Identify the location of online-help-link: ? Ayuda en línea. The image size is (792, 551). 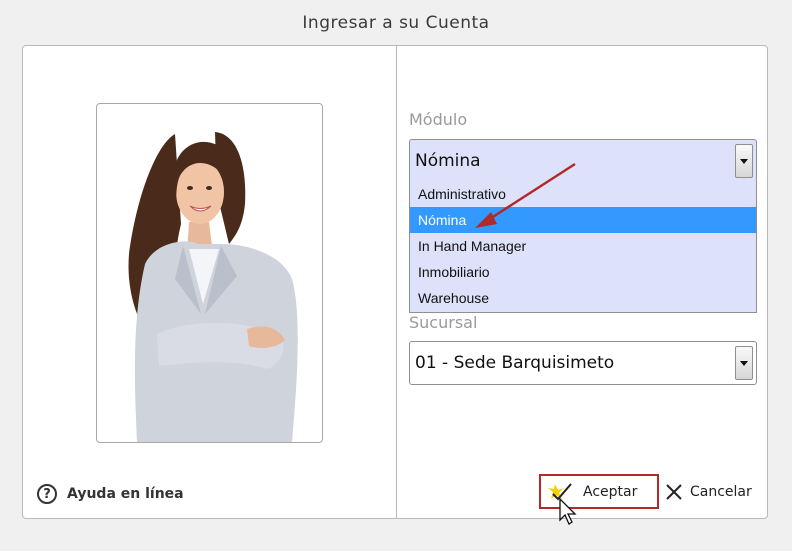
(110, 494).